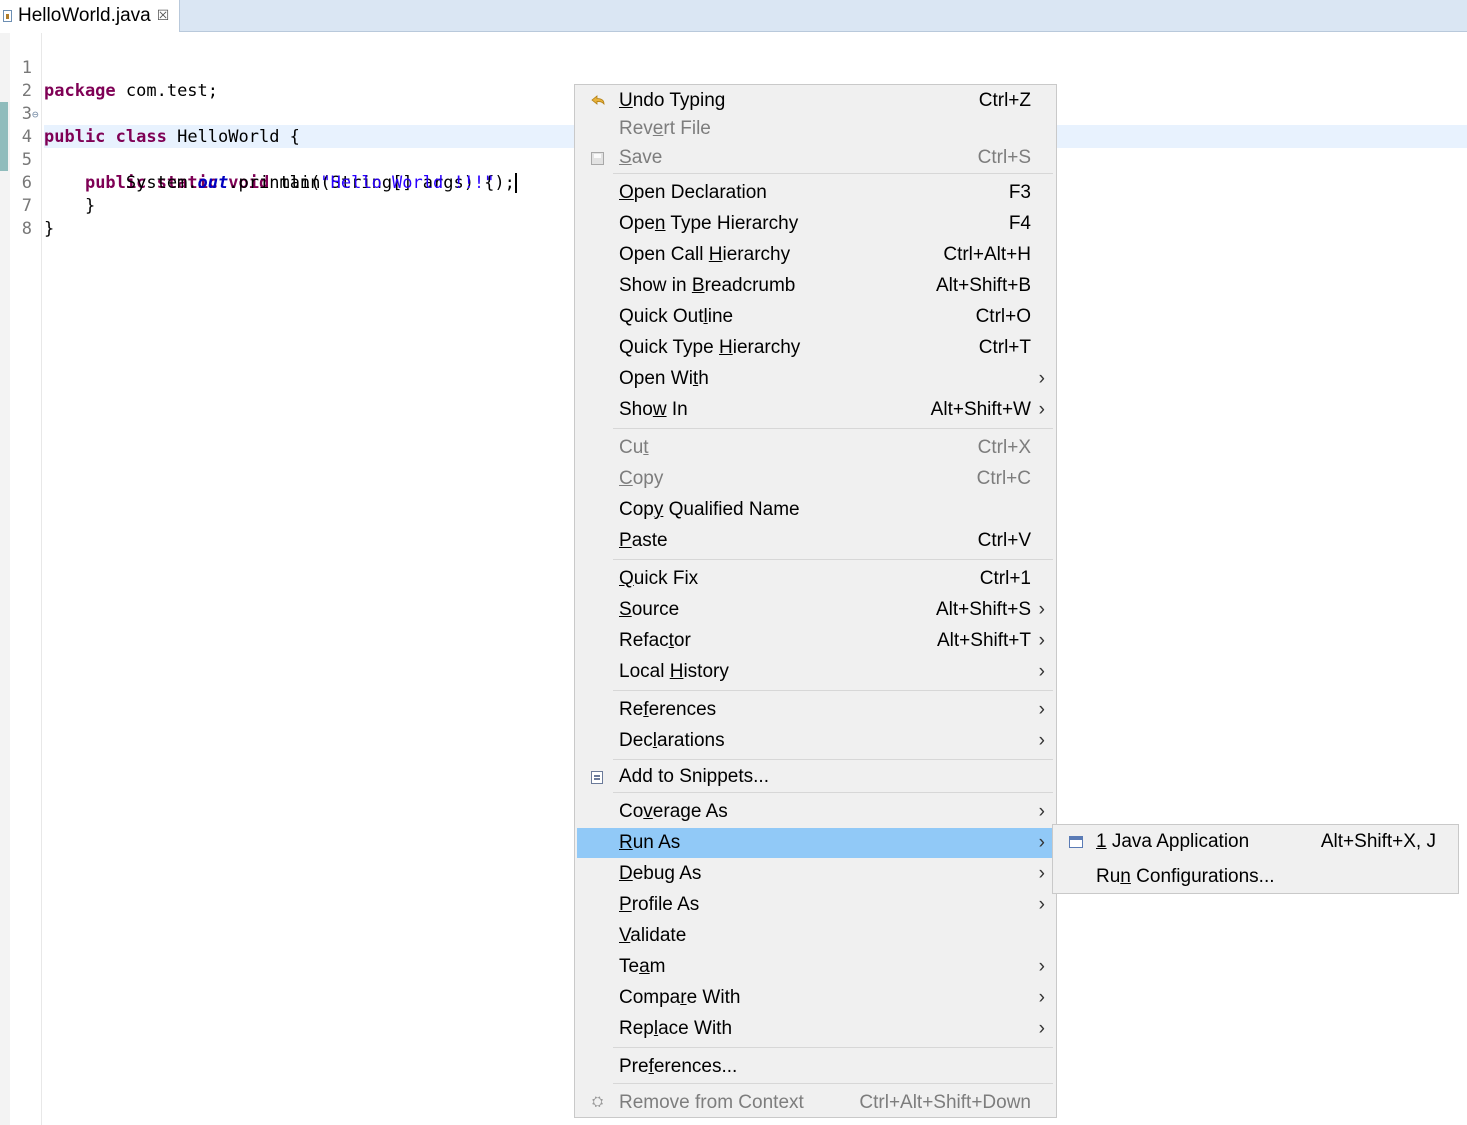  What do you see at coordinates (815, 410) in the screenshot?
I see `menu-item-show-in: Show In Alt+Shift+W ›` at bounding box center [815, 410].